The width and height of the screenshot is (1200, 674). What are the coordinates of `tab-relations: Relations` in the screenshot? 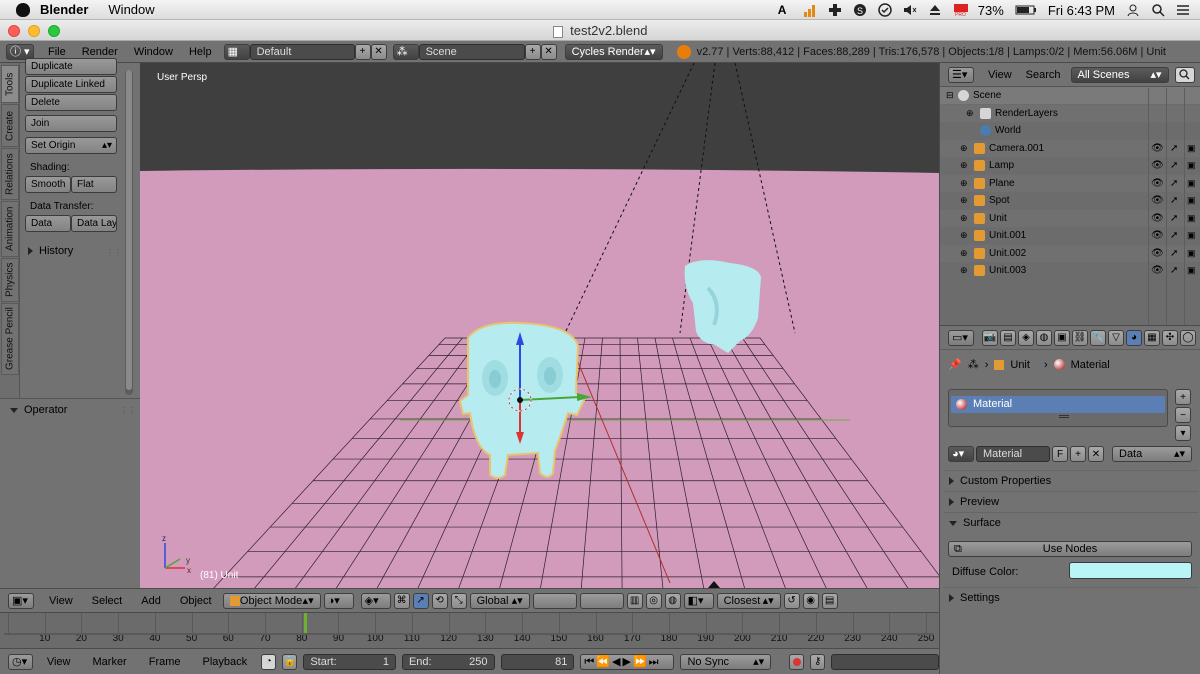 It's located at (10, 174).